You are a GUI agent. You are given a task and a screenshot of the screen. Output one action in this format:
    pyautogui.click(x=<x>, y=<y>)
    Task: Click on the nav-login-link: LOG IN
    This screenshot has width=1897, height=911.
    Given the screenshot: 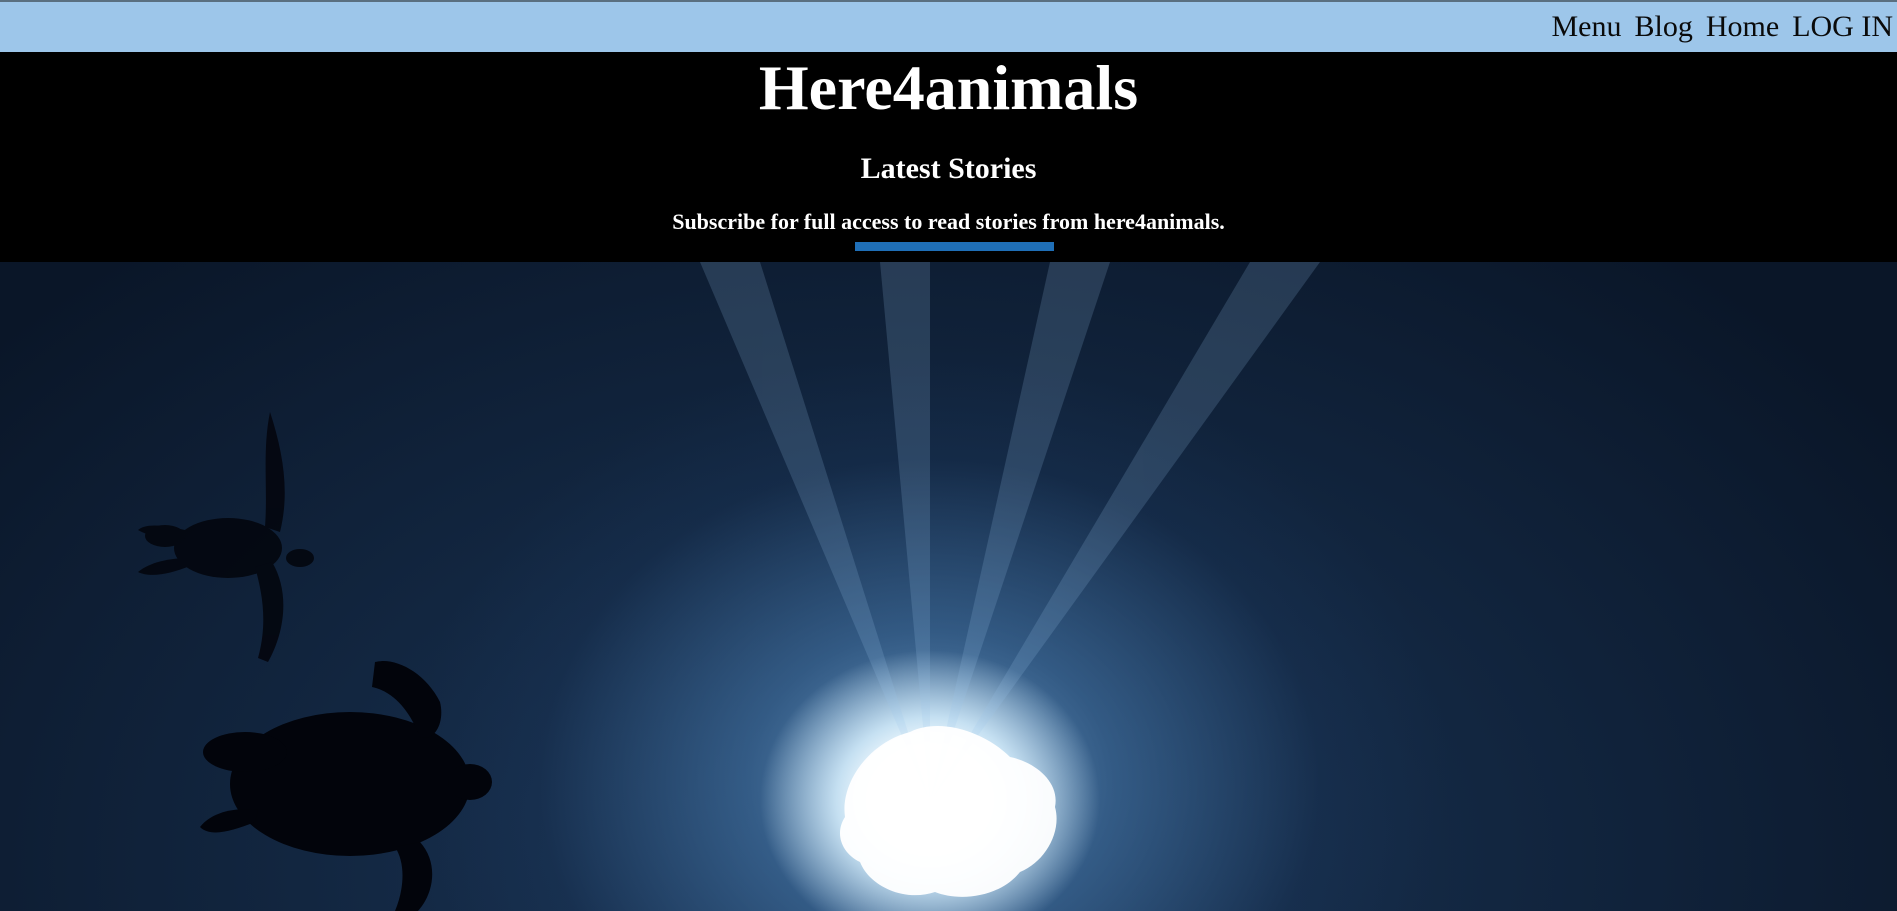 What is the action you would take?
    pyautogui.click(x=1842, y=27)
    